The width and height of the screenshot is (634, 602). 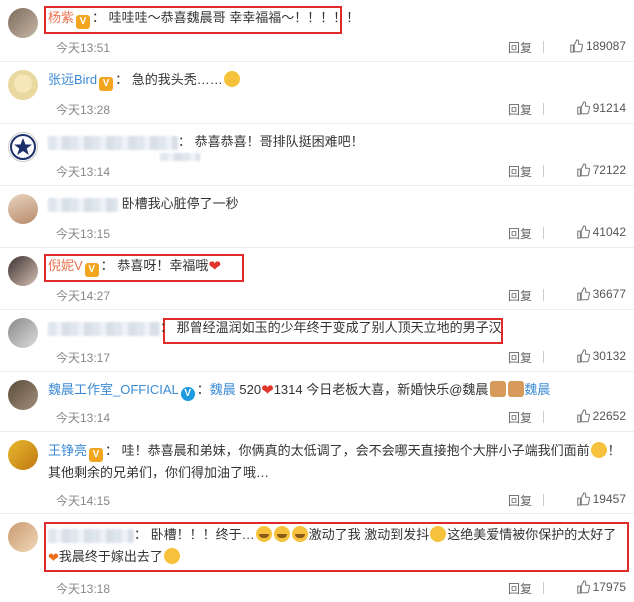 I want to click on like-button: 22652, so click(x=601, y=416).